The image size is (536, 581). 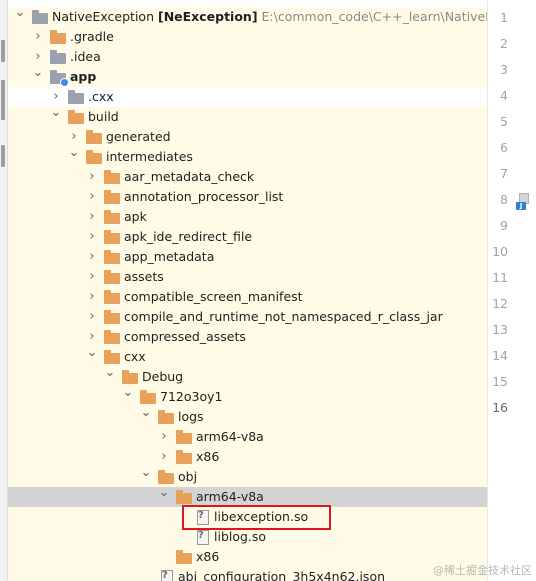 I want to click on line-number: 9, so click(x=504, y=225).